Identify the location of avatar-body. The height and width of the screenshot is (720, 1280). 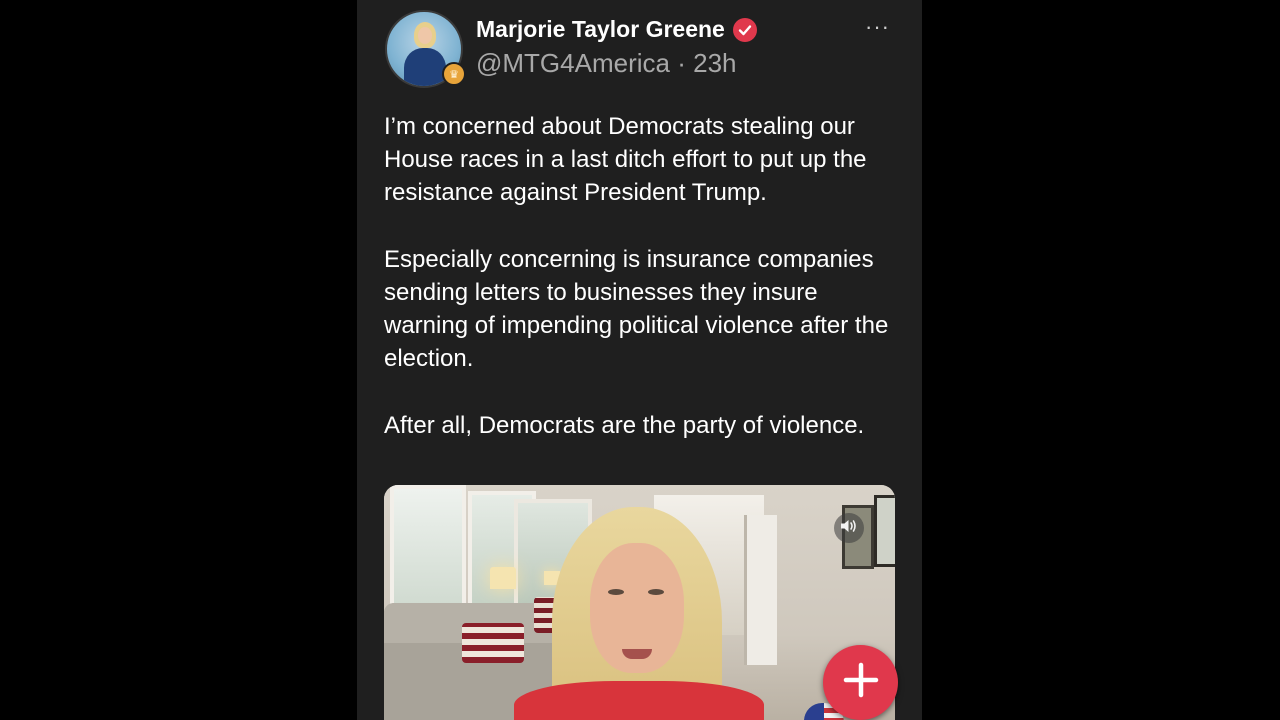
(425, 67).